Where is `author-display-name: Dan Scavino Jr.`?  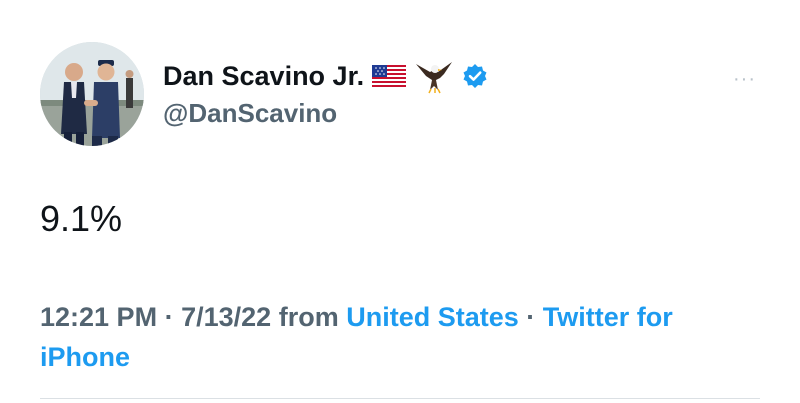 author-display-name: Dan Scavino Jr. is located at coordinates (263, 76).